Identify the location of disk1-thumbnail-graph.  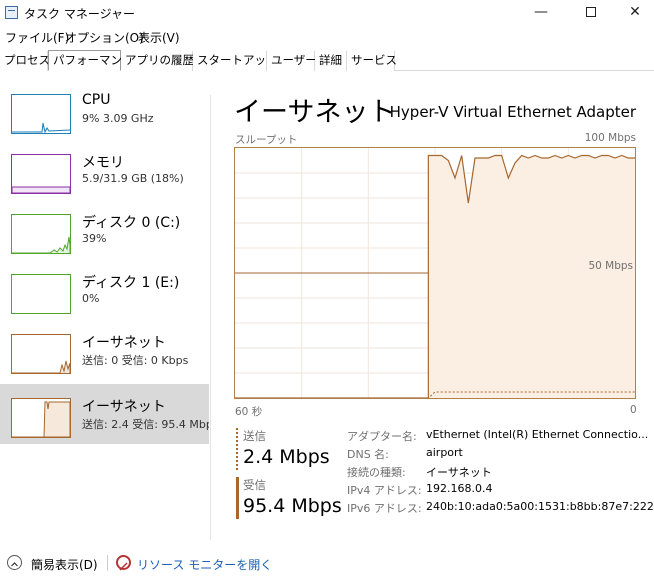
(41, 294).